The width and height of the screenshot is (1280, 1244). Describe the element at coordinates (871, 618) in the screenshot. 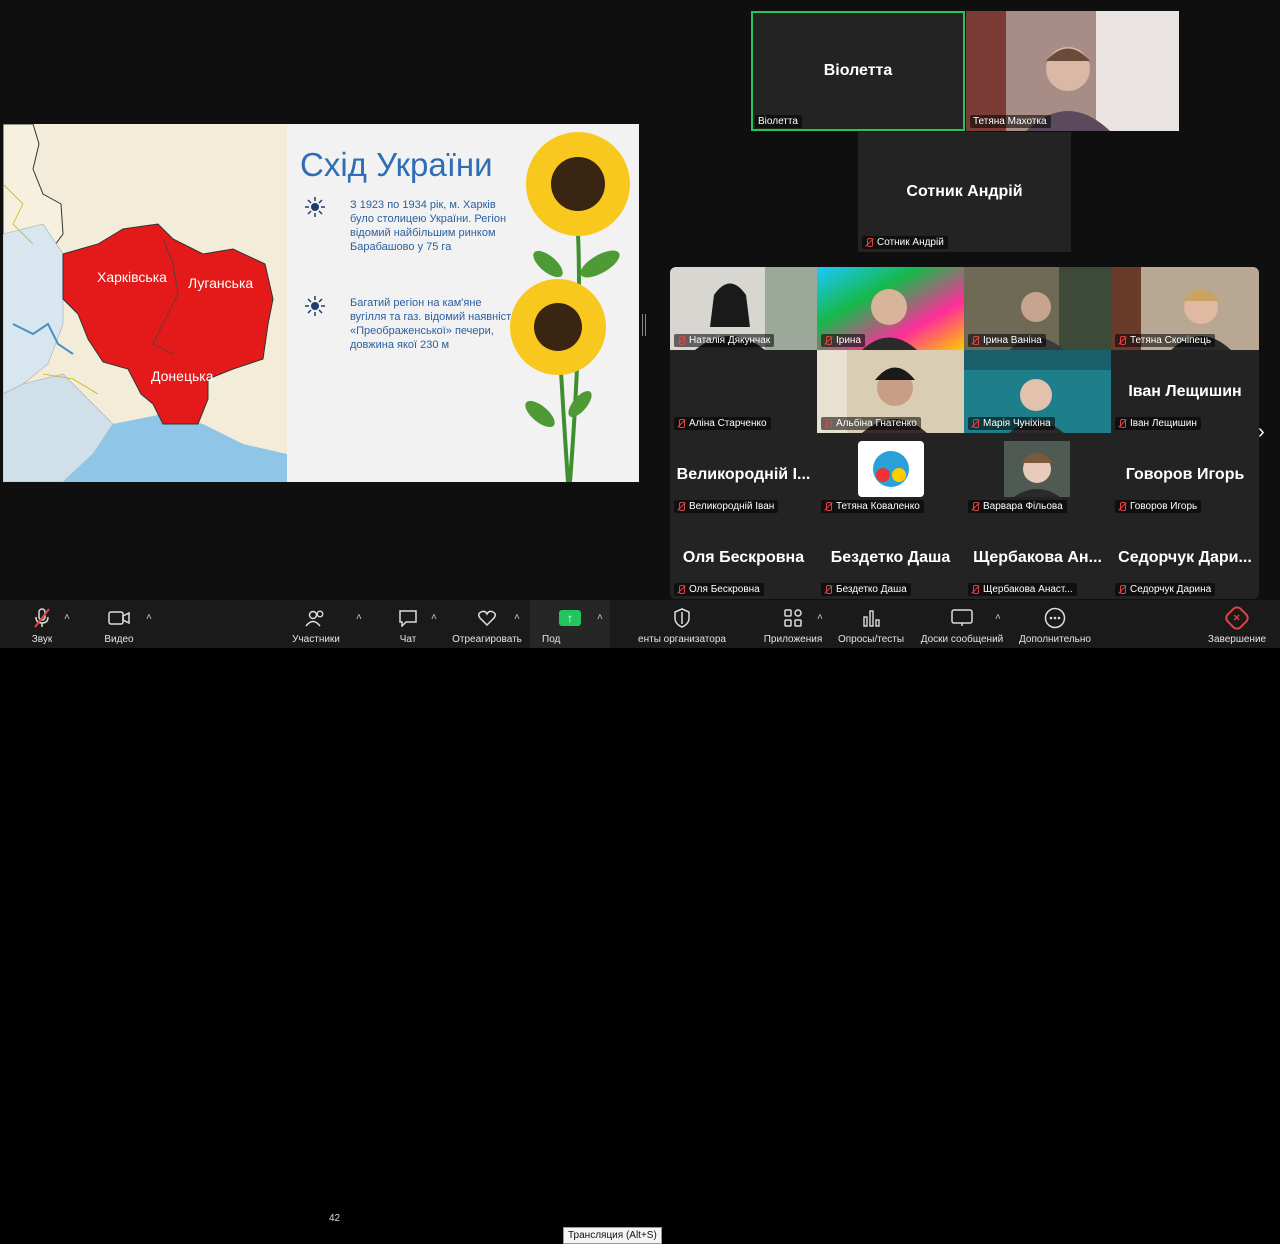

I see `bar-chart-icon` at that location.